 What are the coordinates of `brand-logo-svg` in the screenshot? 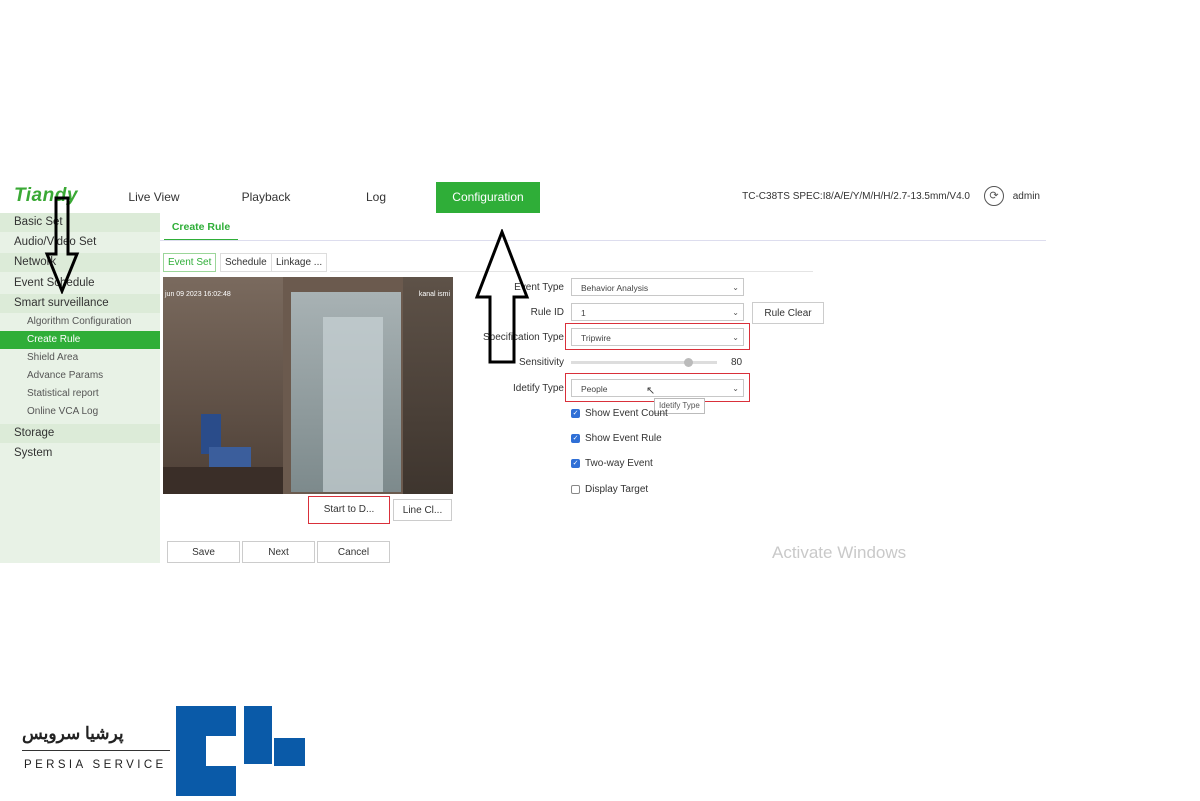 It's located at (240, 751).